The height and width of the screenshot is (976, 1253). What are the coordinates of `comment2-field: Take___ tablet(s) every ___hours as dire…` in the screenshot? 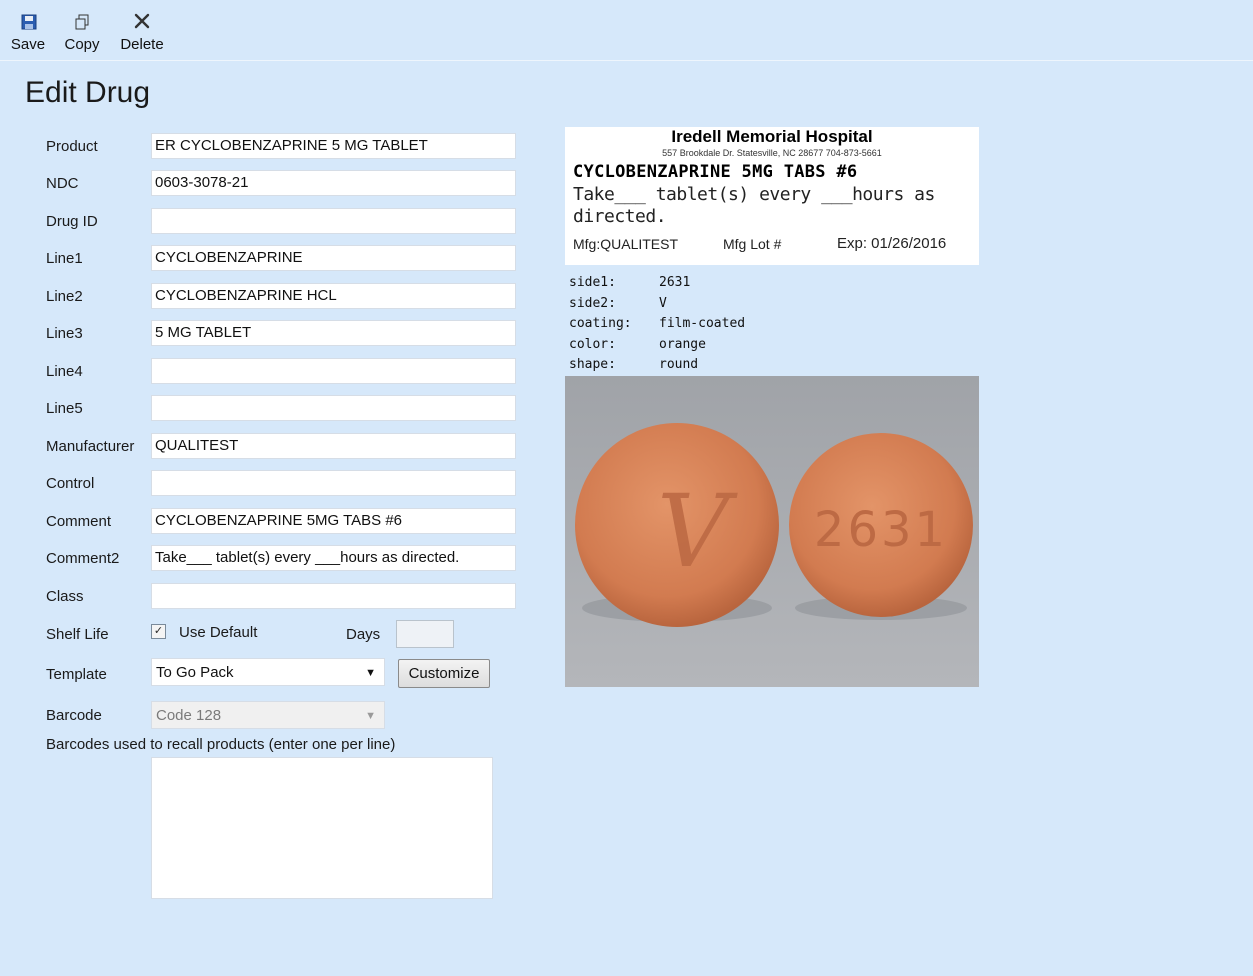 It's located at (333, 558).